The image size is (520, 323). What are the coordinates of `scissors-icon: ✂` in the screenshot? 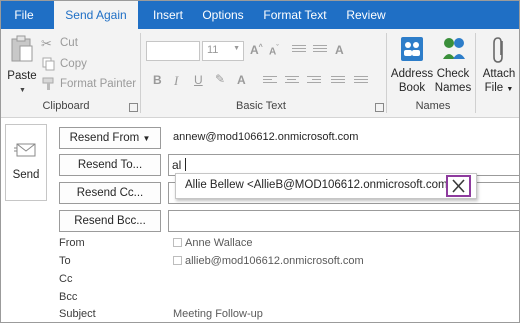 It's located at (46, 43).